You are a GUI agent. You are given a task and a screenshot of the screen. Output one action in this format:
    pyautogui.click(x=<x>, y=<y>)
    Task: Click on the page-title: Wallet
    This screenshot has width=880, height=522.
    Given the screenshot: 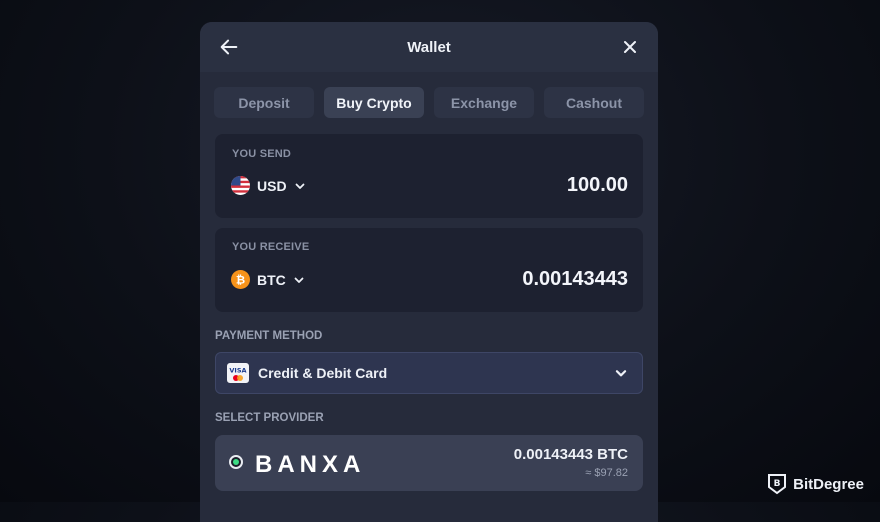 What is the action you would take?
    pyautogui.click(x=429, y=47)
    